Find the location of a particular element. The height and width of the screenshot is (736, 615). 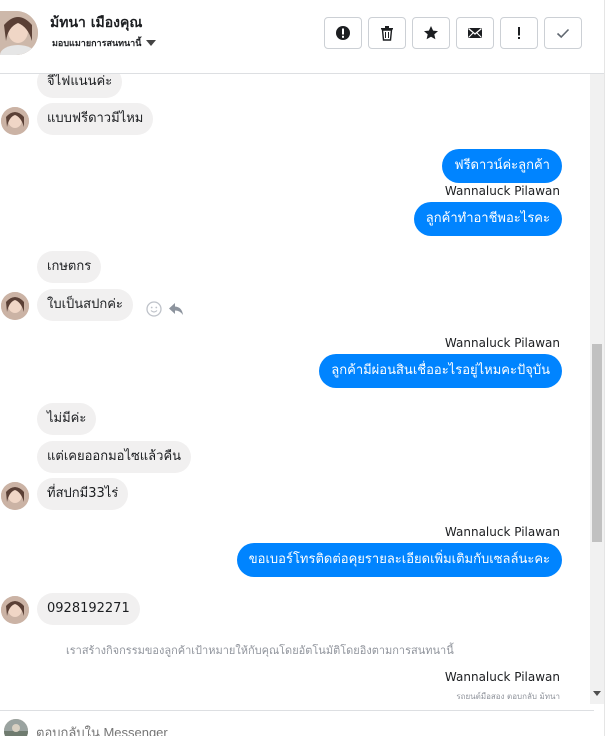

mark-done-button is located at coordinates (563, 33).